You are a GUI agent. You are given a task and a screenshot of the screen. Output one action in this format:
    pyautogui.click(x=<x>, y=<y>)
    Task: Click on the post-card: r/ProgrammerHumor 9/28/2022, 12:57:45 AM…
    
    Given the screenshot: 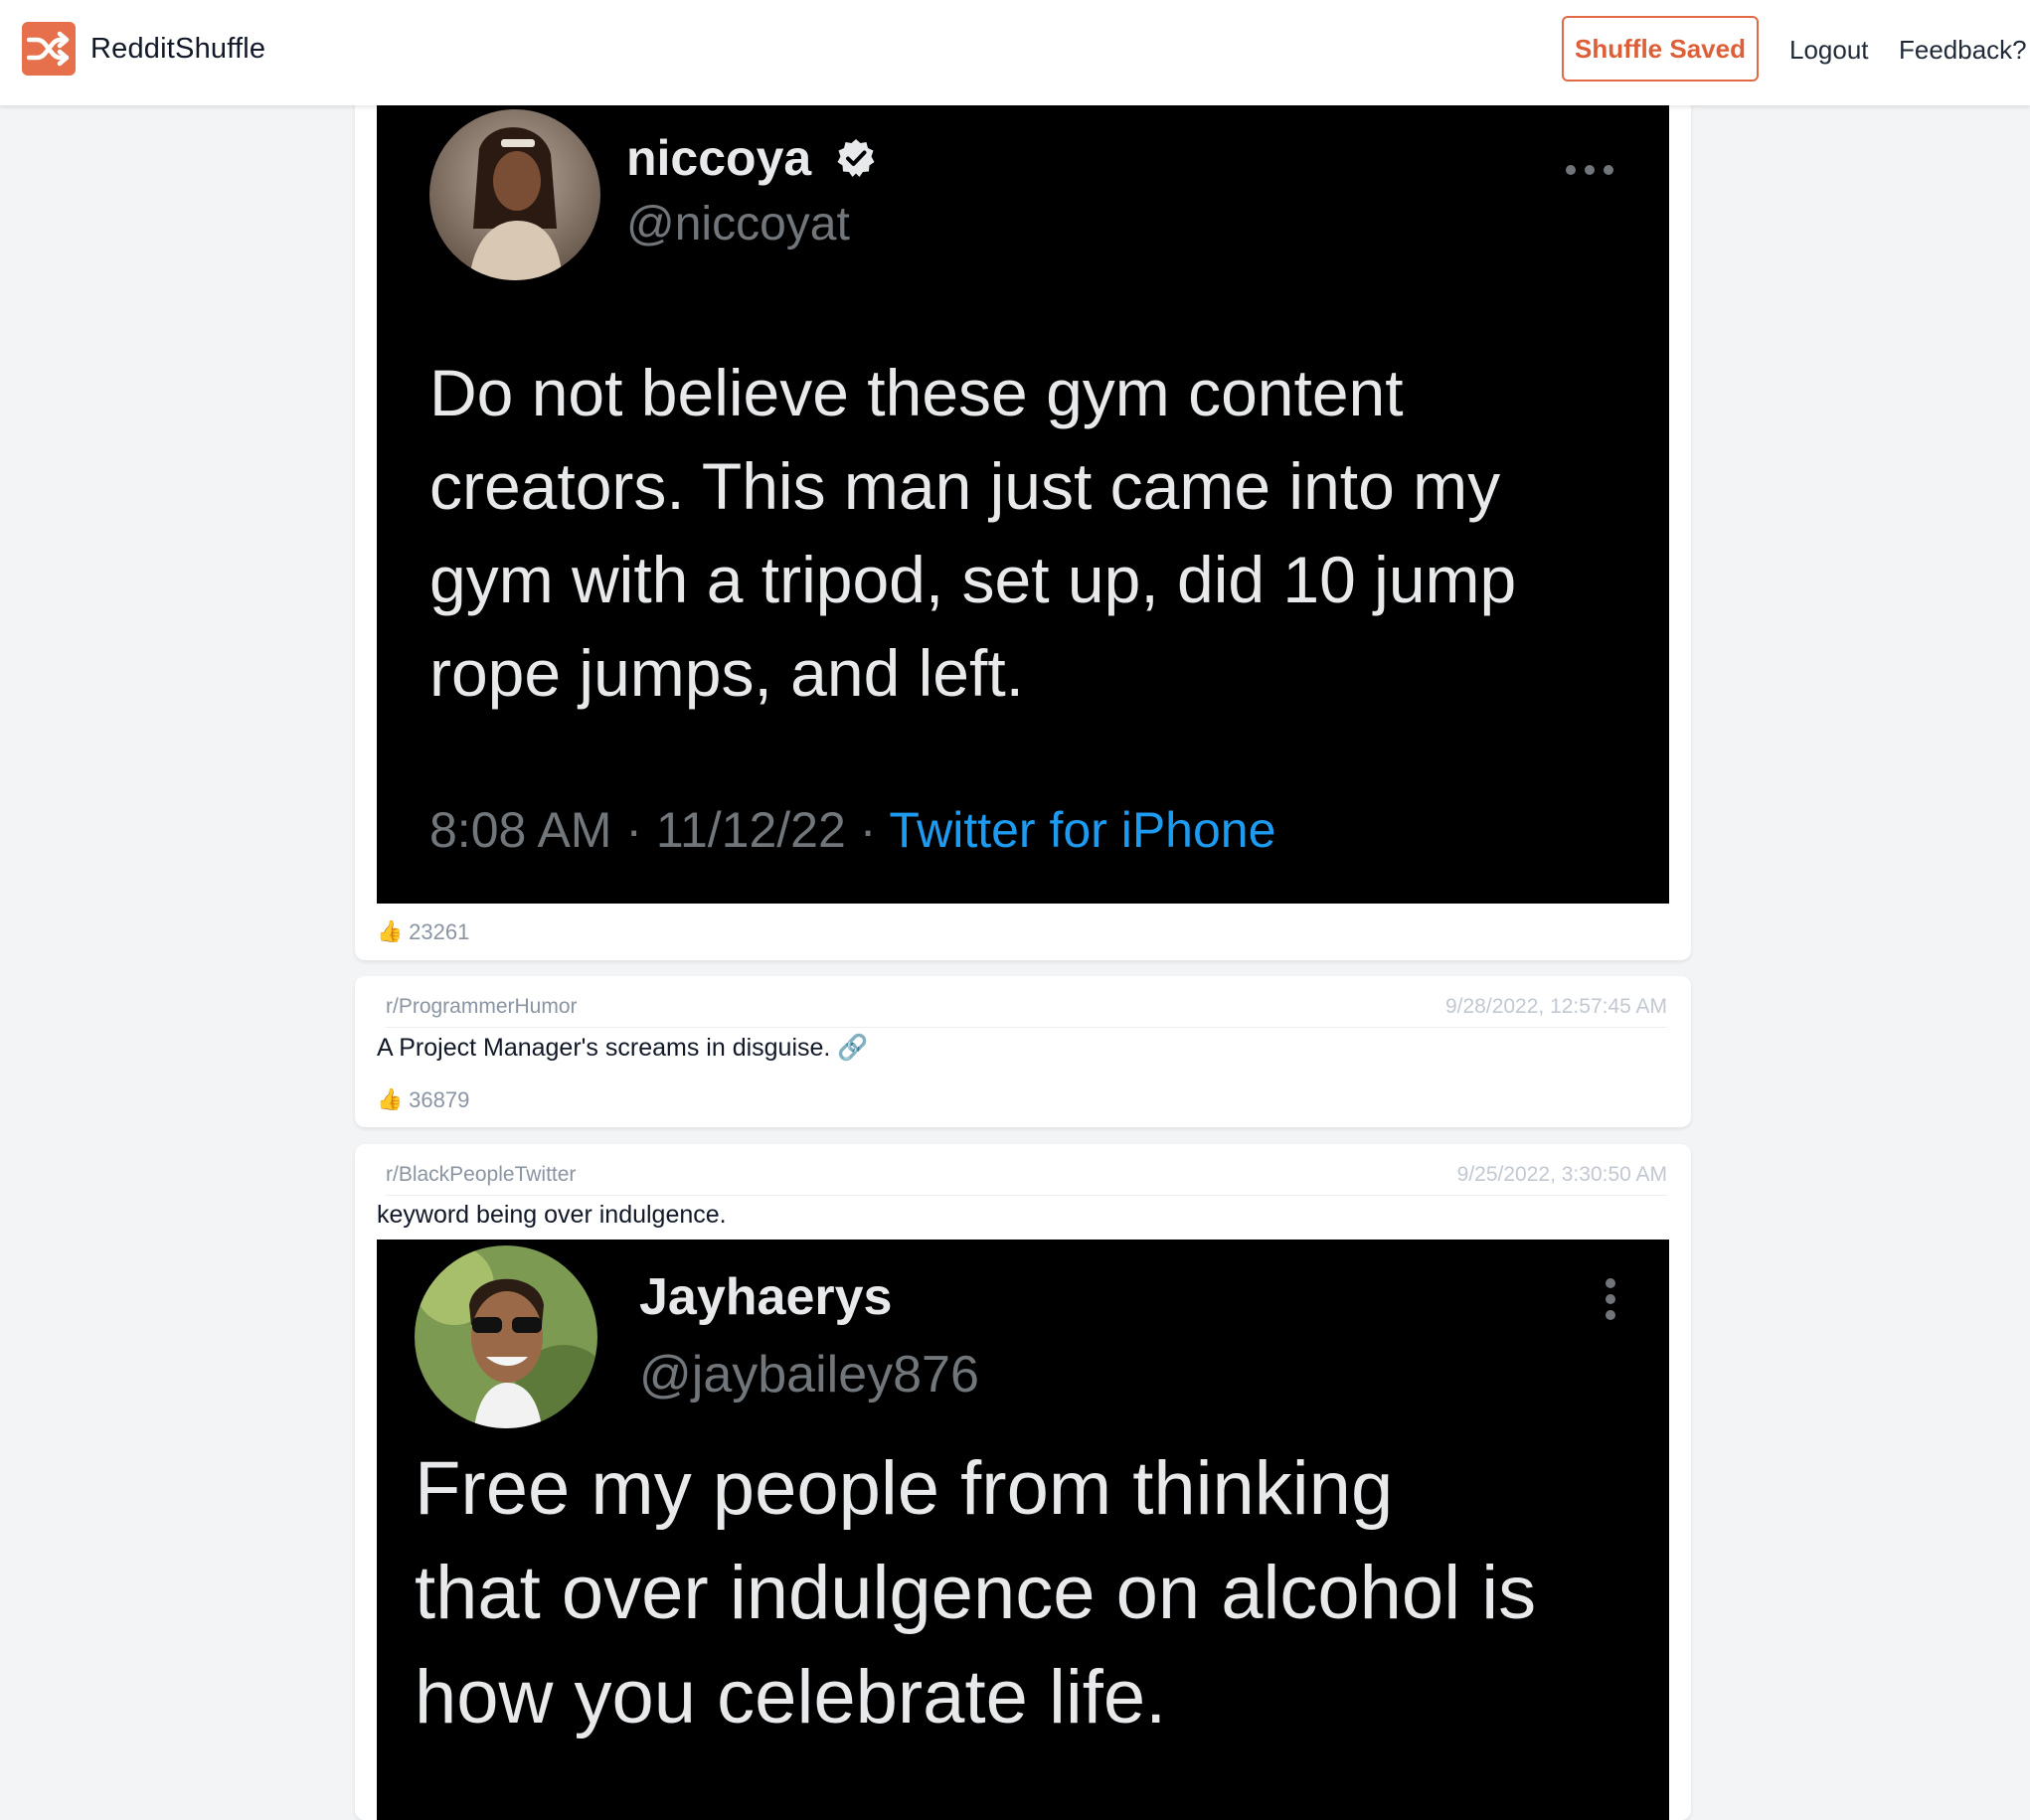 What is the action you would take?
    pyautogui.click(x=1023, y=1051)
    